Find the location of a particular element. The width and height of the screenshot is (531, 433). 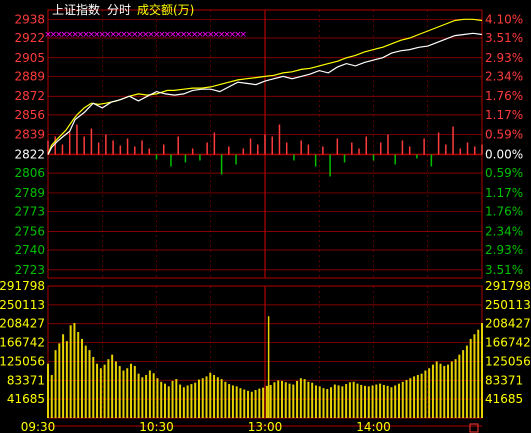

price-tick-label: 2938 is located at coordinates (29, 19).